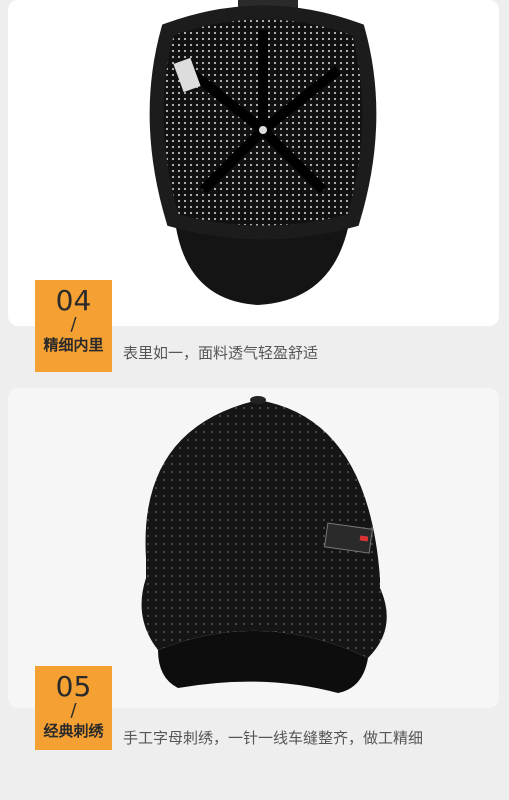 The width and height of the screenshot is (509, 800). What do you see at coordinates (73, 686) in the screenshot?
I see `section-number: 05` at bounding box center [73, 686].